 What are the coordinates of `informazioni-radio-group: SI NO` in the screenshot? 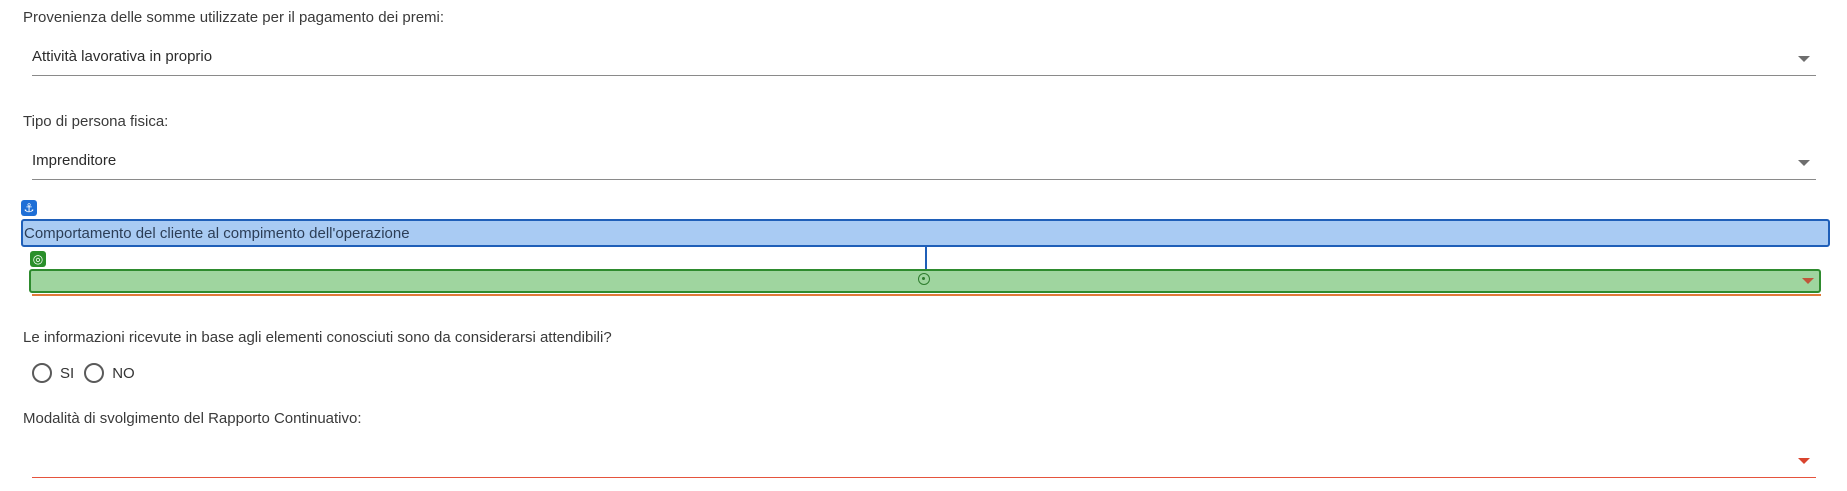 It's located at (88, 373).